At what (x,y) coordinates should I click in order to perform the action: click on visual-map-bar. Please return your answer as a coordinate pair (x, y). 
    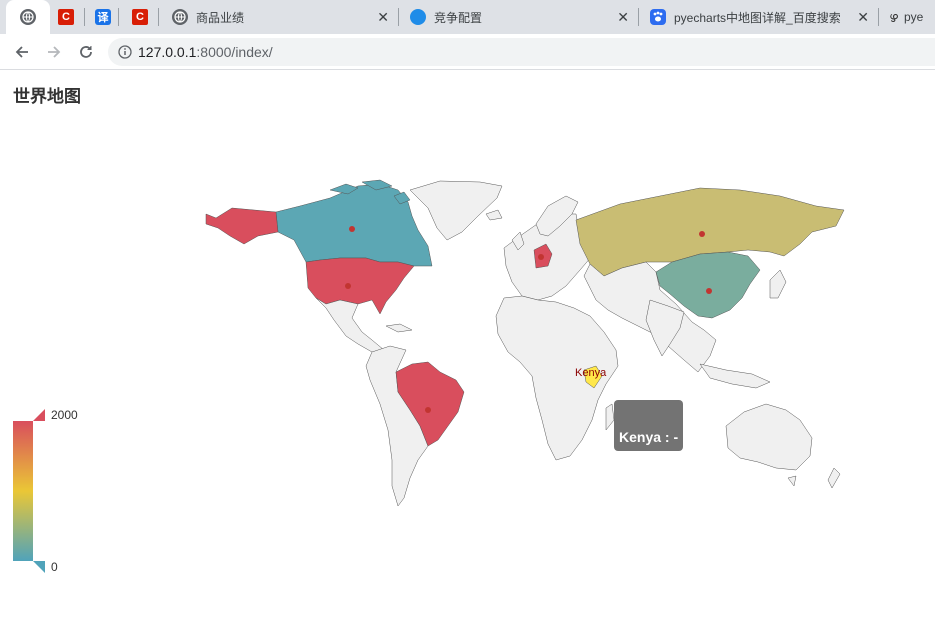
    Looking at the image, I should click on (23, 491).